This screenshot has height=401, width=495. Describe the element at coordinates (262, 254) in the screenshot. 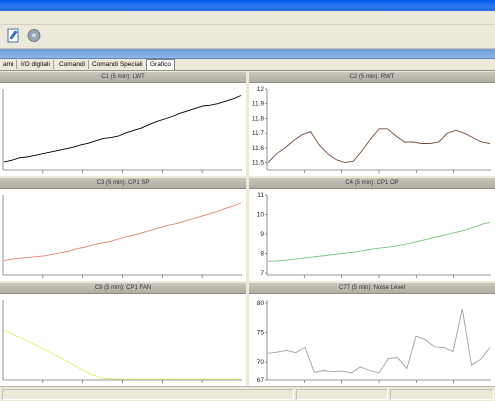

I see `y-tick-label: 8` at that location.